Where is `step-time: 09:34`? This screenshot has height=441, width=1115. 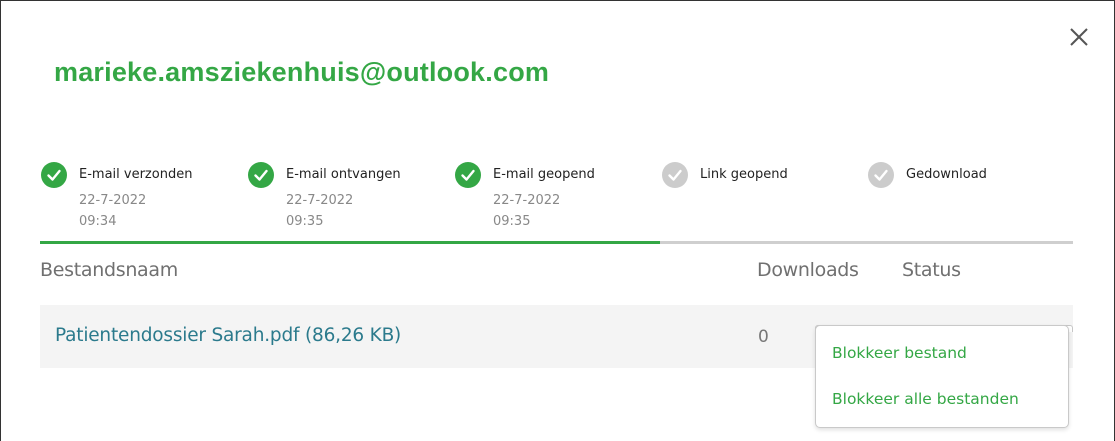 step-time: 09:34 is located at coordinates (98, 221).